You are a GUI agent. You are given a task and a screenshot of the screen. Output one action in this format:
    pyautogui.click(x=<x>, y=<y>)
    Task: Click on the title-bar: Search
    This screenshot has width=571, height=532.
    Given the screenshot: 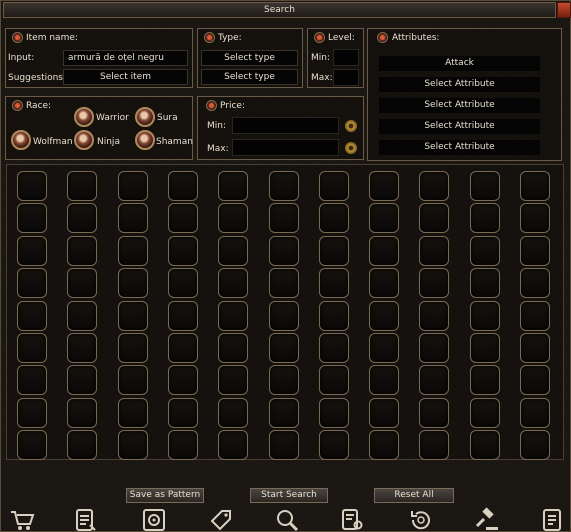 What is the action you would take?
    pyautogui.click(x=279, y=10)
    